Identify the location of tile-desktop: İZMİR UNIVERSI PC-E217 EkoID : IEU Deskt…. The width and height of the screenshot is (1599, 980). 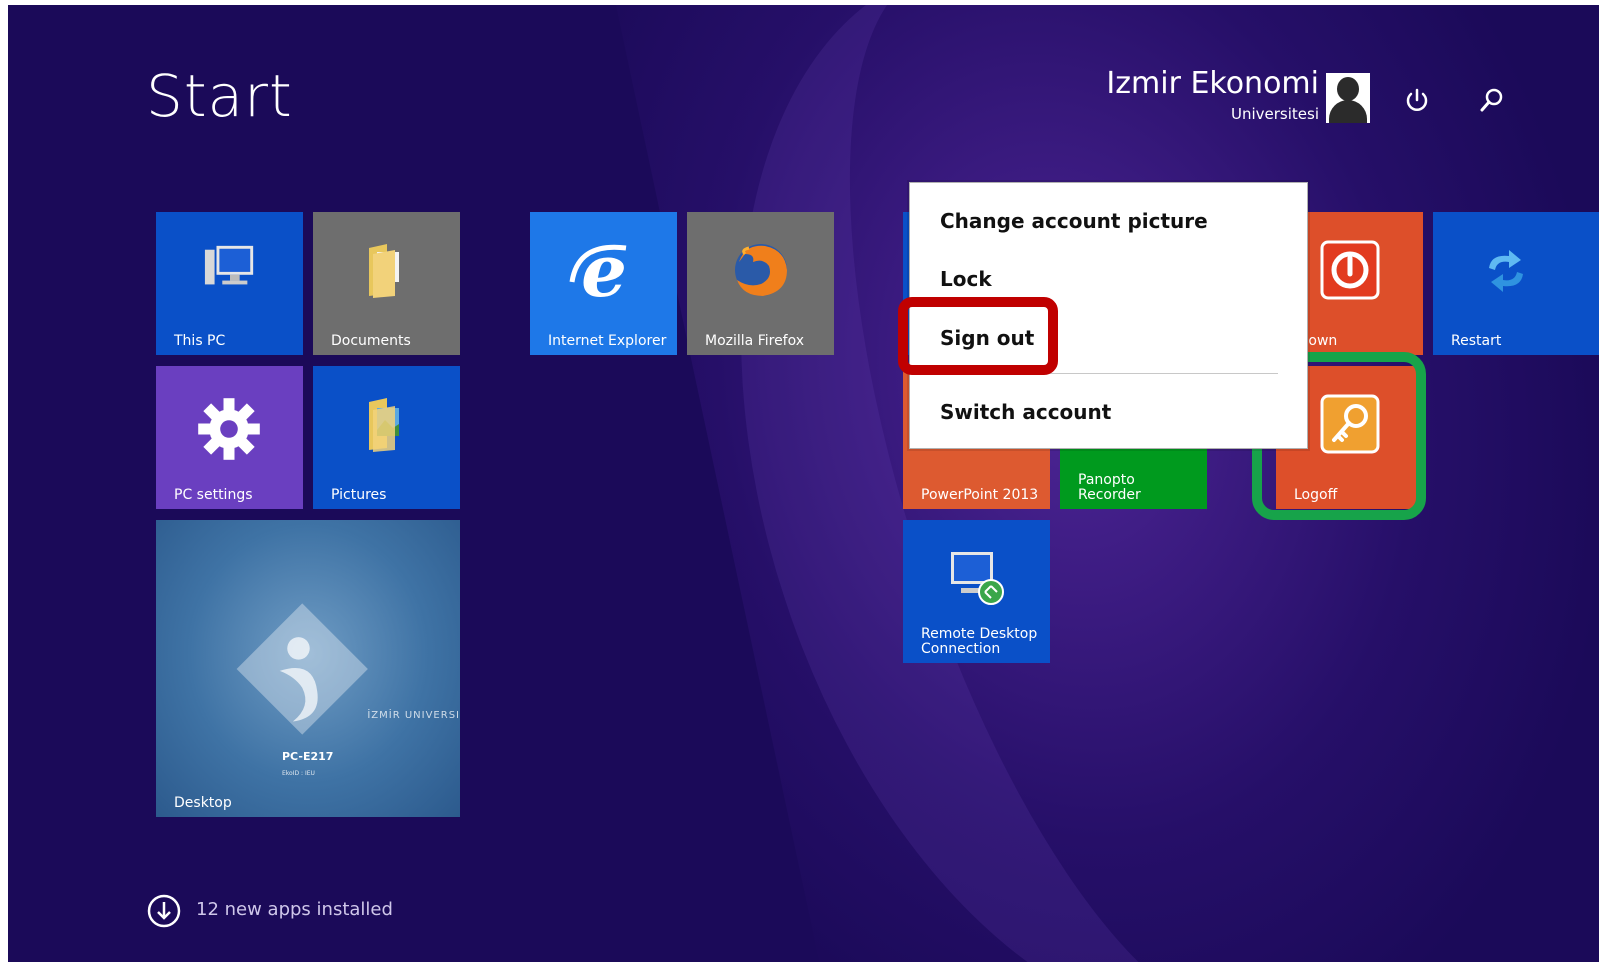
(308, 668).